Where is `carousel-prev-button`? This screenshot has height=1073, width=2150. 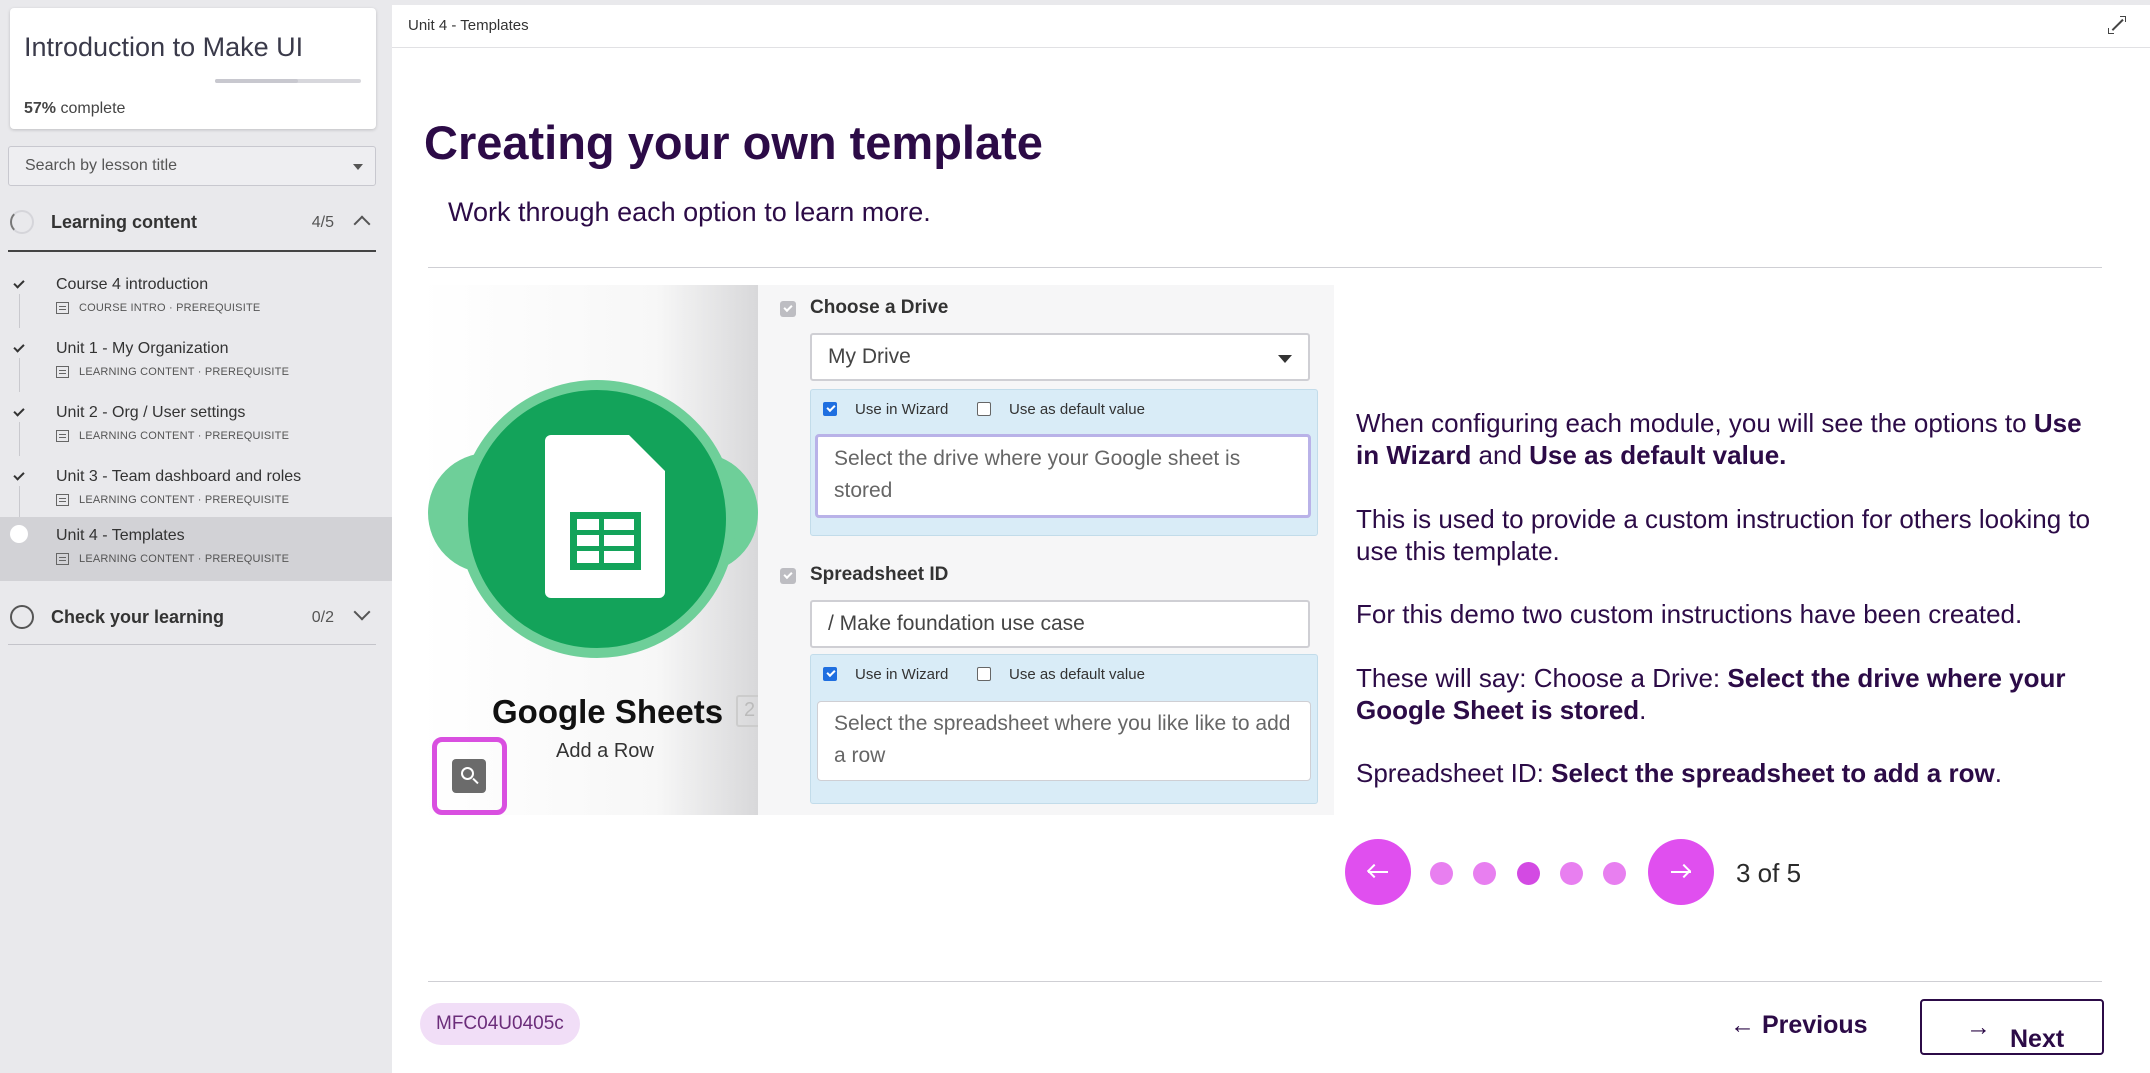 carousel-prev-button is located at coordinates (1378, 872).